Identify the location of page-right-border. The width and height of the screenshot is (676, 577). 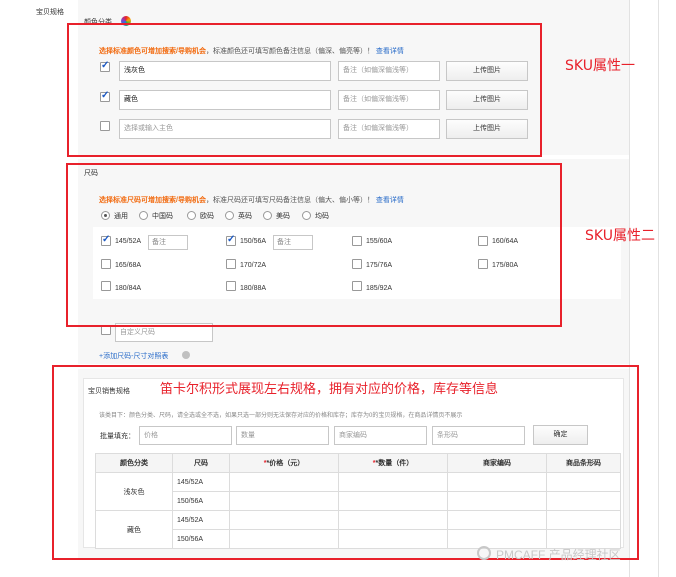
(658, 288).